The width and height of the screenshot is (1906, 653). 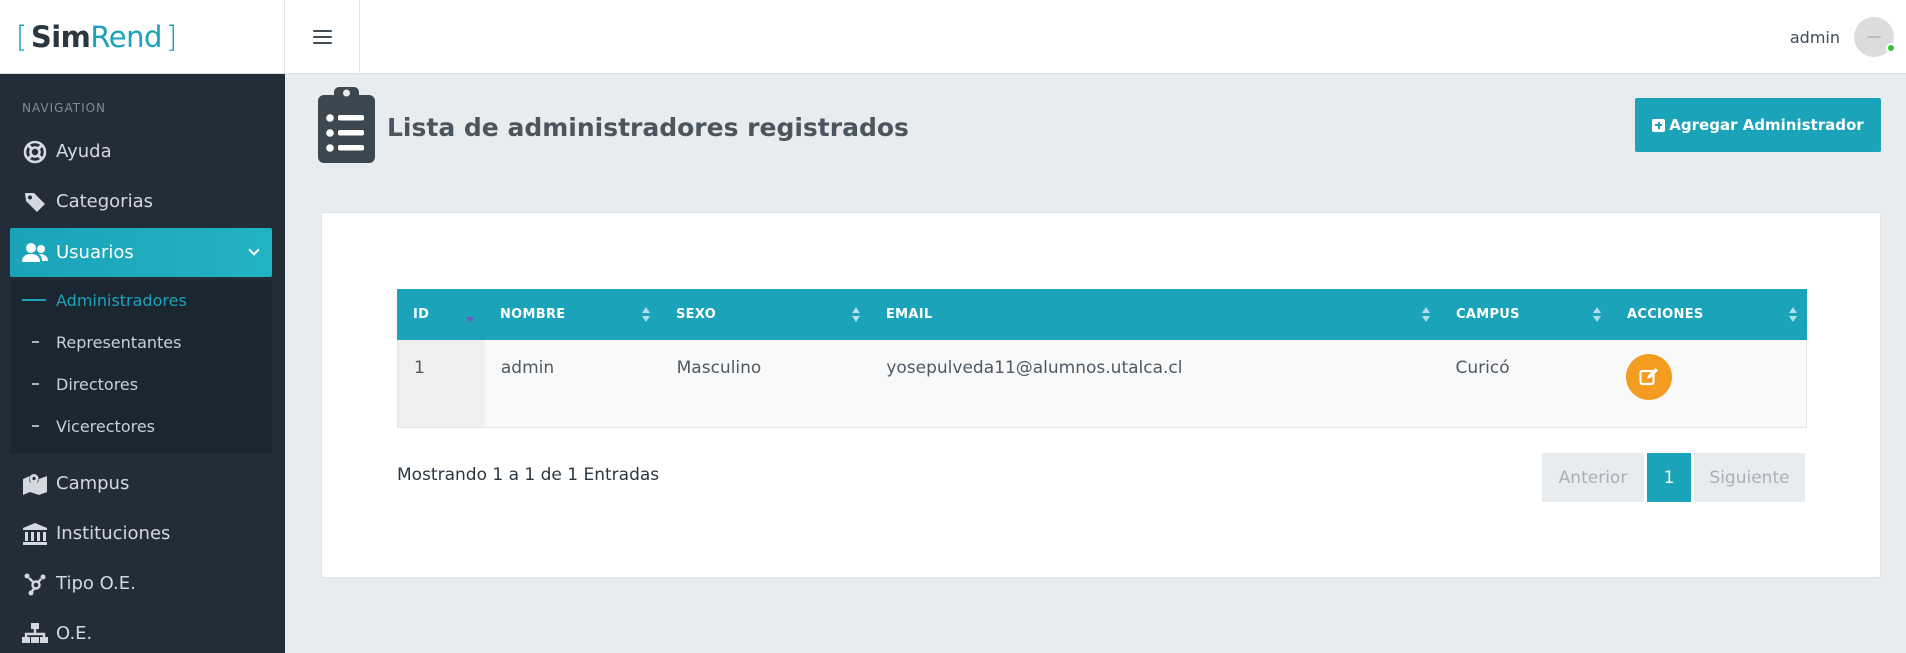 What do you see at coordinates (104, 201) in the screenshot?
I see `sidebar-item-label: Categorias` at bounding box center [104, 201].